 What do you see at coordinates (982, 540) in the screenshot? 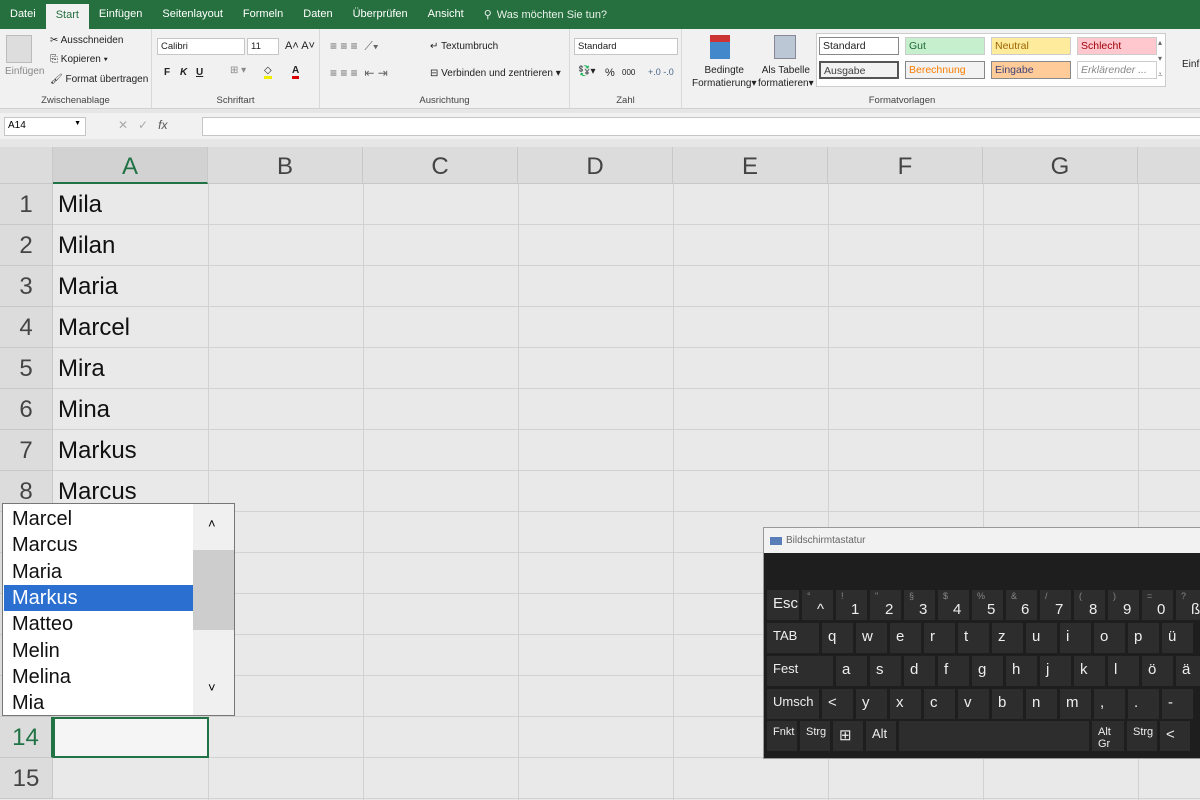
I see `keyboard-titlebar: Bildschirmtastatur` at bounding box center [982, 540].